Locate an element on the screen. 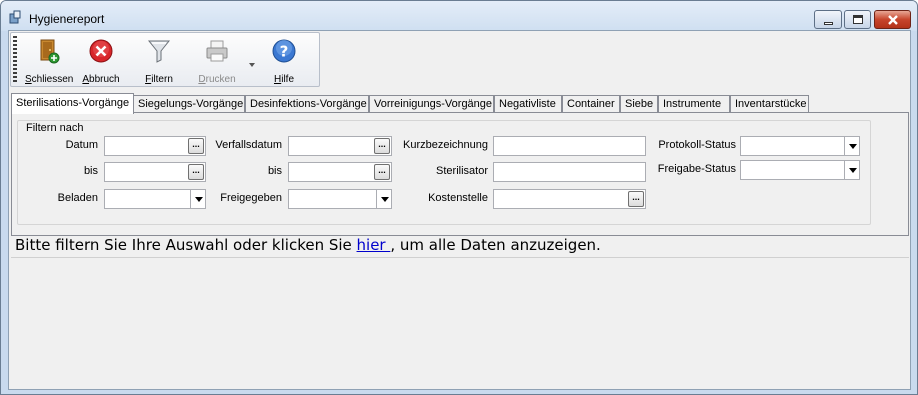 This screenshot has height=395, width=918. tab-sterilisations-vorgaenge: Sterilisations-Vorgänge is located at coordinates (72, 103).